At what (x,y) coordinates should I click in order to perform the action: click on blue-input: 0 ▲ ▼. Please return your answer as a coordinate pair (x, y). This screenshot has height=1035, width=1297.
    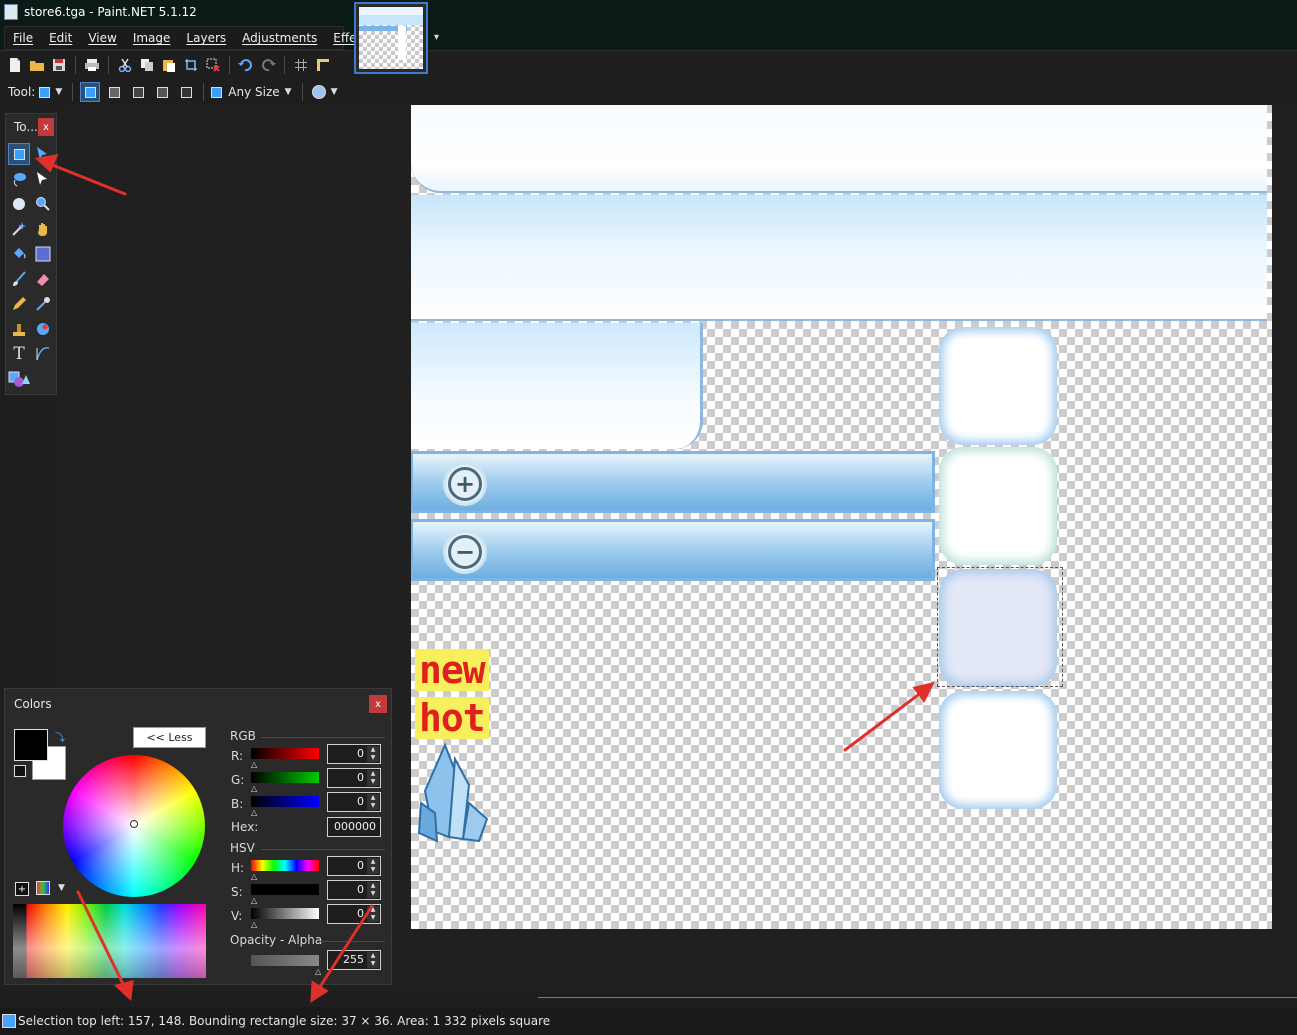
    Looking at the image, I should click on (354, 802).